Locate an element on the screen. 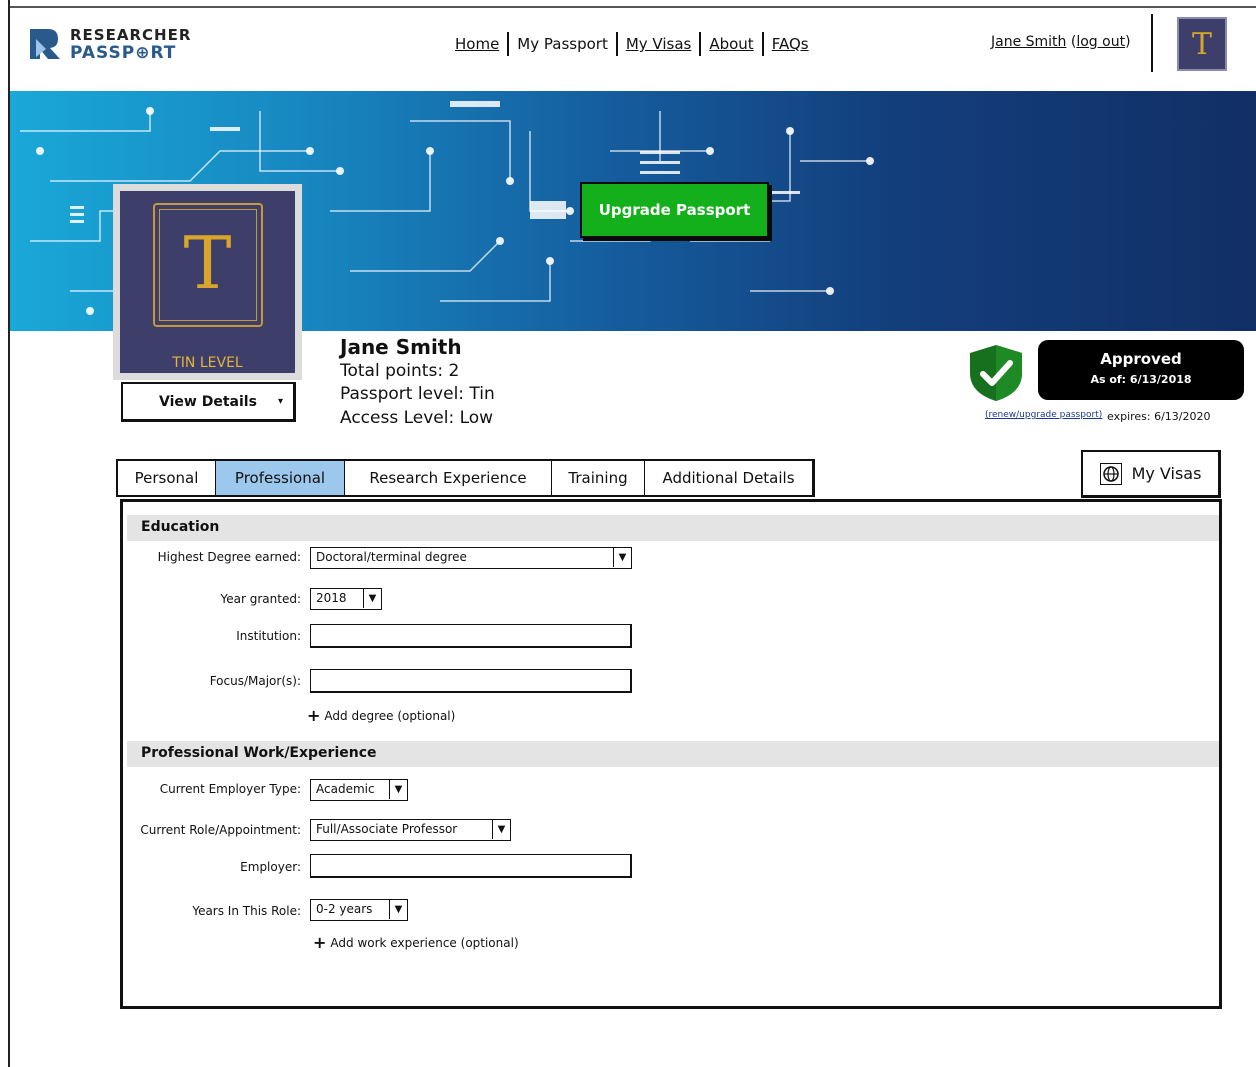 Image resolution: width=1256 pixels, height=1067 pixels. avatar: T is located at coordinates (1202, 44).